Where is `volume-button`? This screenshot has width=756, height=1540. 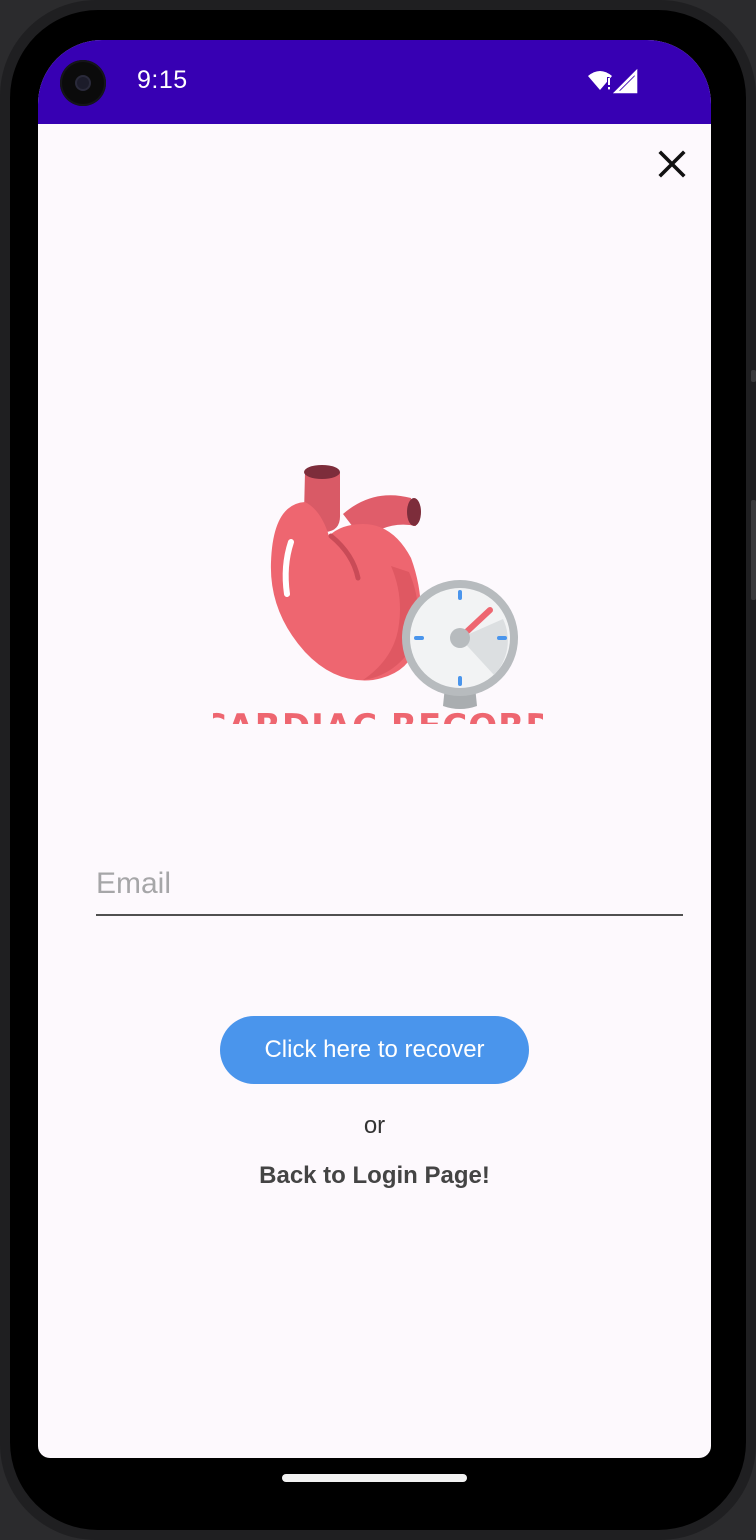
volume-button is located at coordinates (753, 550).